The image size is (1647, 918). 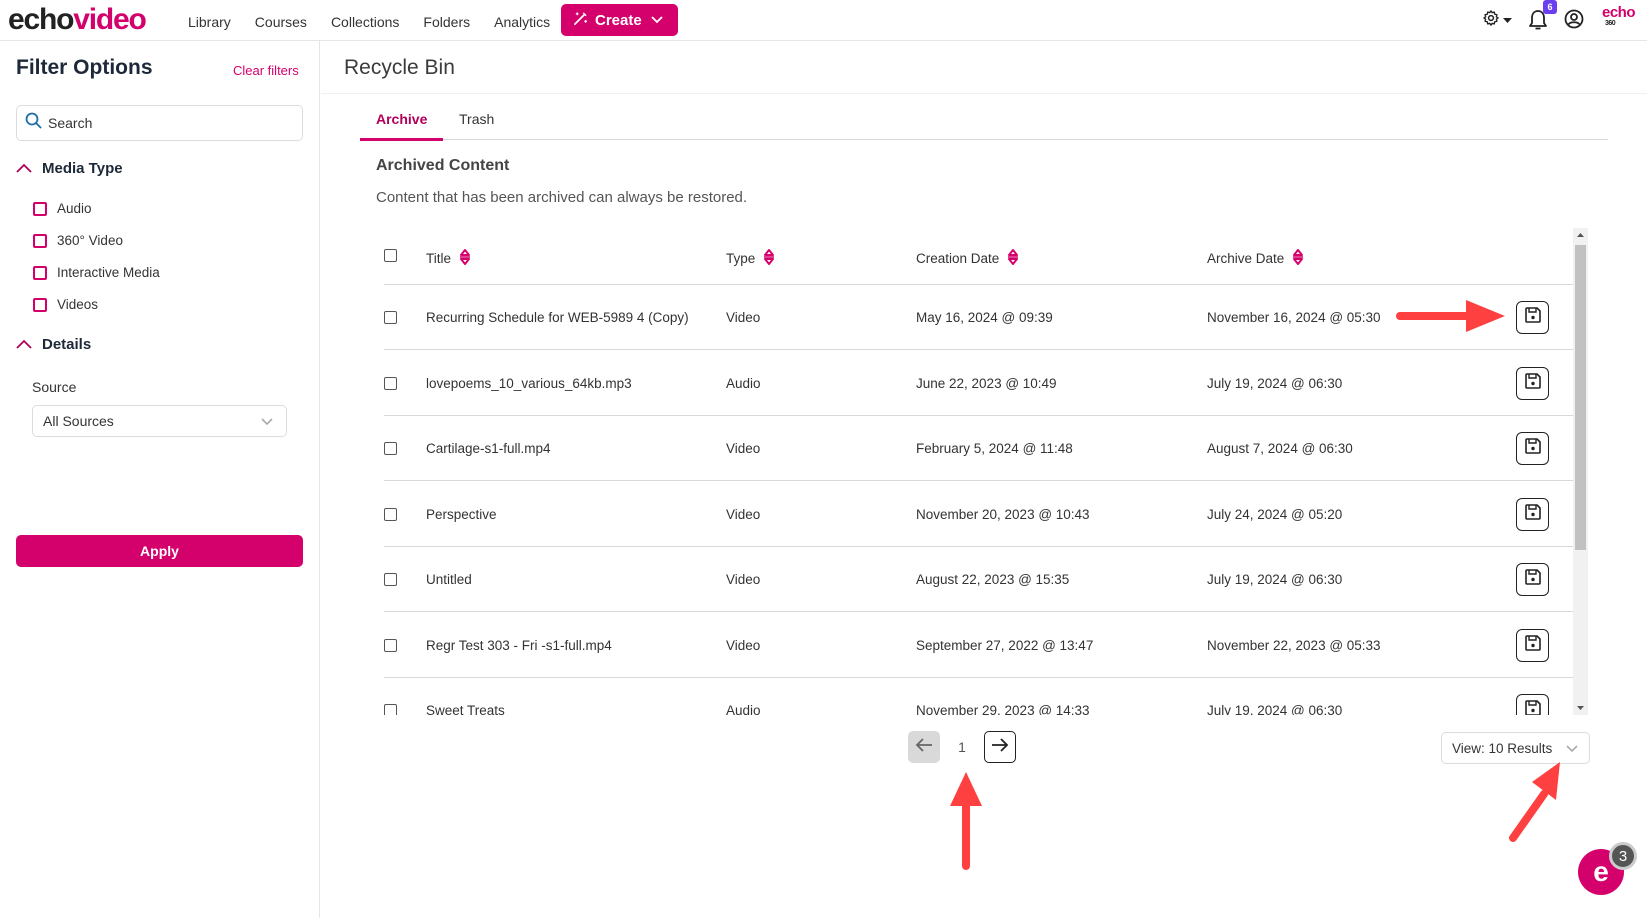 What do you see at coordinates (986, 383) in the screenshot?
I see `cell-creation-date: June 22, 2023 @ 10:49` at bounding box center [986, 383].